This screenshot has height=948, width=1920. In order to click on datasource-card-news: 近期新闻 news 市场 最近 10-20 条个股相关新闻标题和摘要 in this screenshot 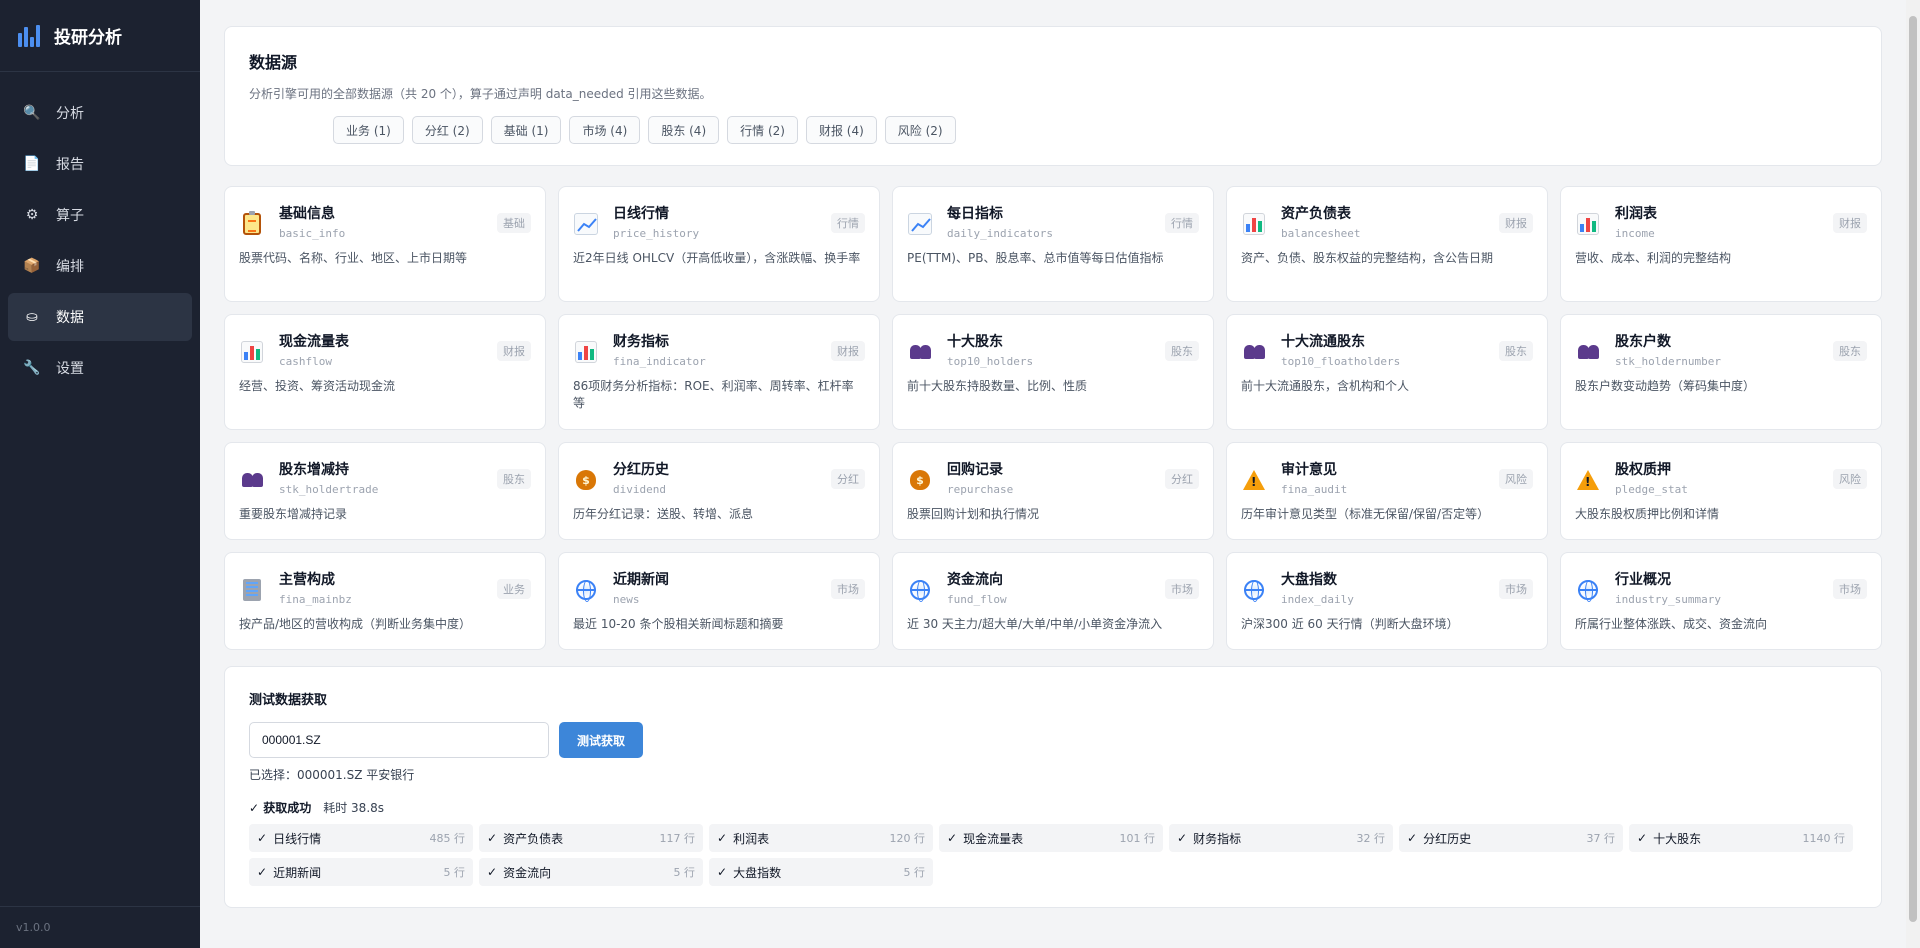, I will do `click(719, 601)`.